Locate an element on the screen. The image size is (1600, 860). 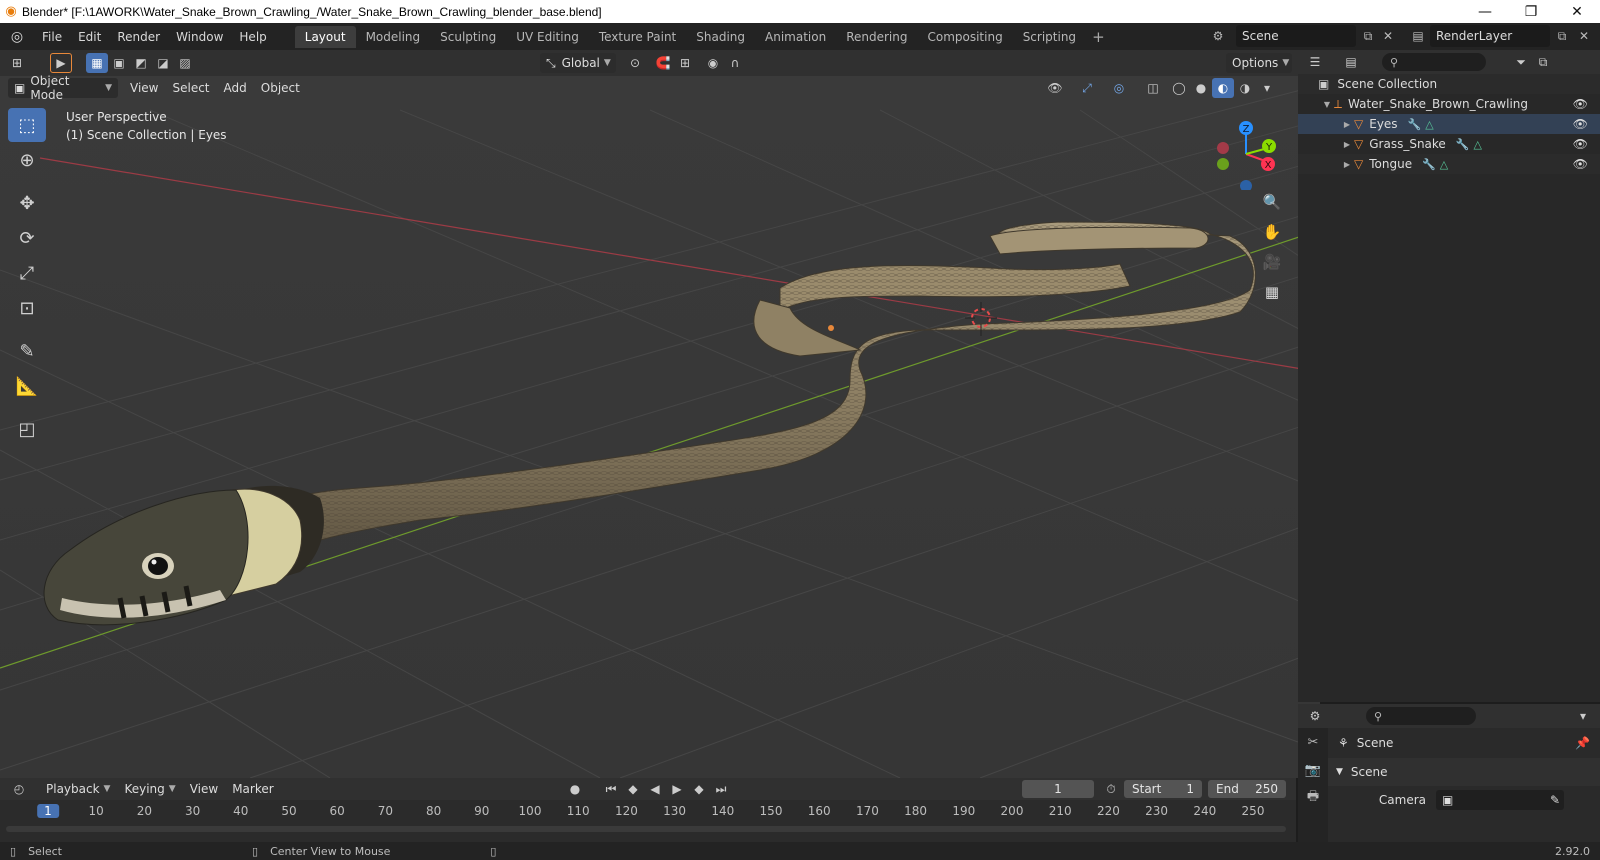
tab-compositing: Compositing is located at coordinates (964, 37).